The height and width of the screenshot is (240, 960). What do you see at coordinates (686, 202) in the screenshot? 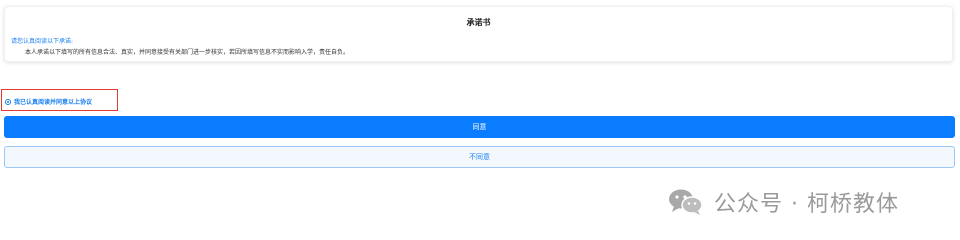
I see `wechat-icon` at bounding box center [686, 202].